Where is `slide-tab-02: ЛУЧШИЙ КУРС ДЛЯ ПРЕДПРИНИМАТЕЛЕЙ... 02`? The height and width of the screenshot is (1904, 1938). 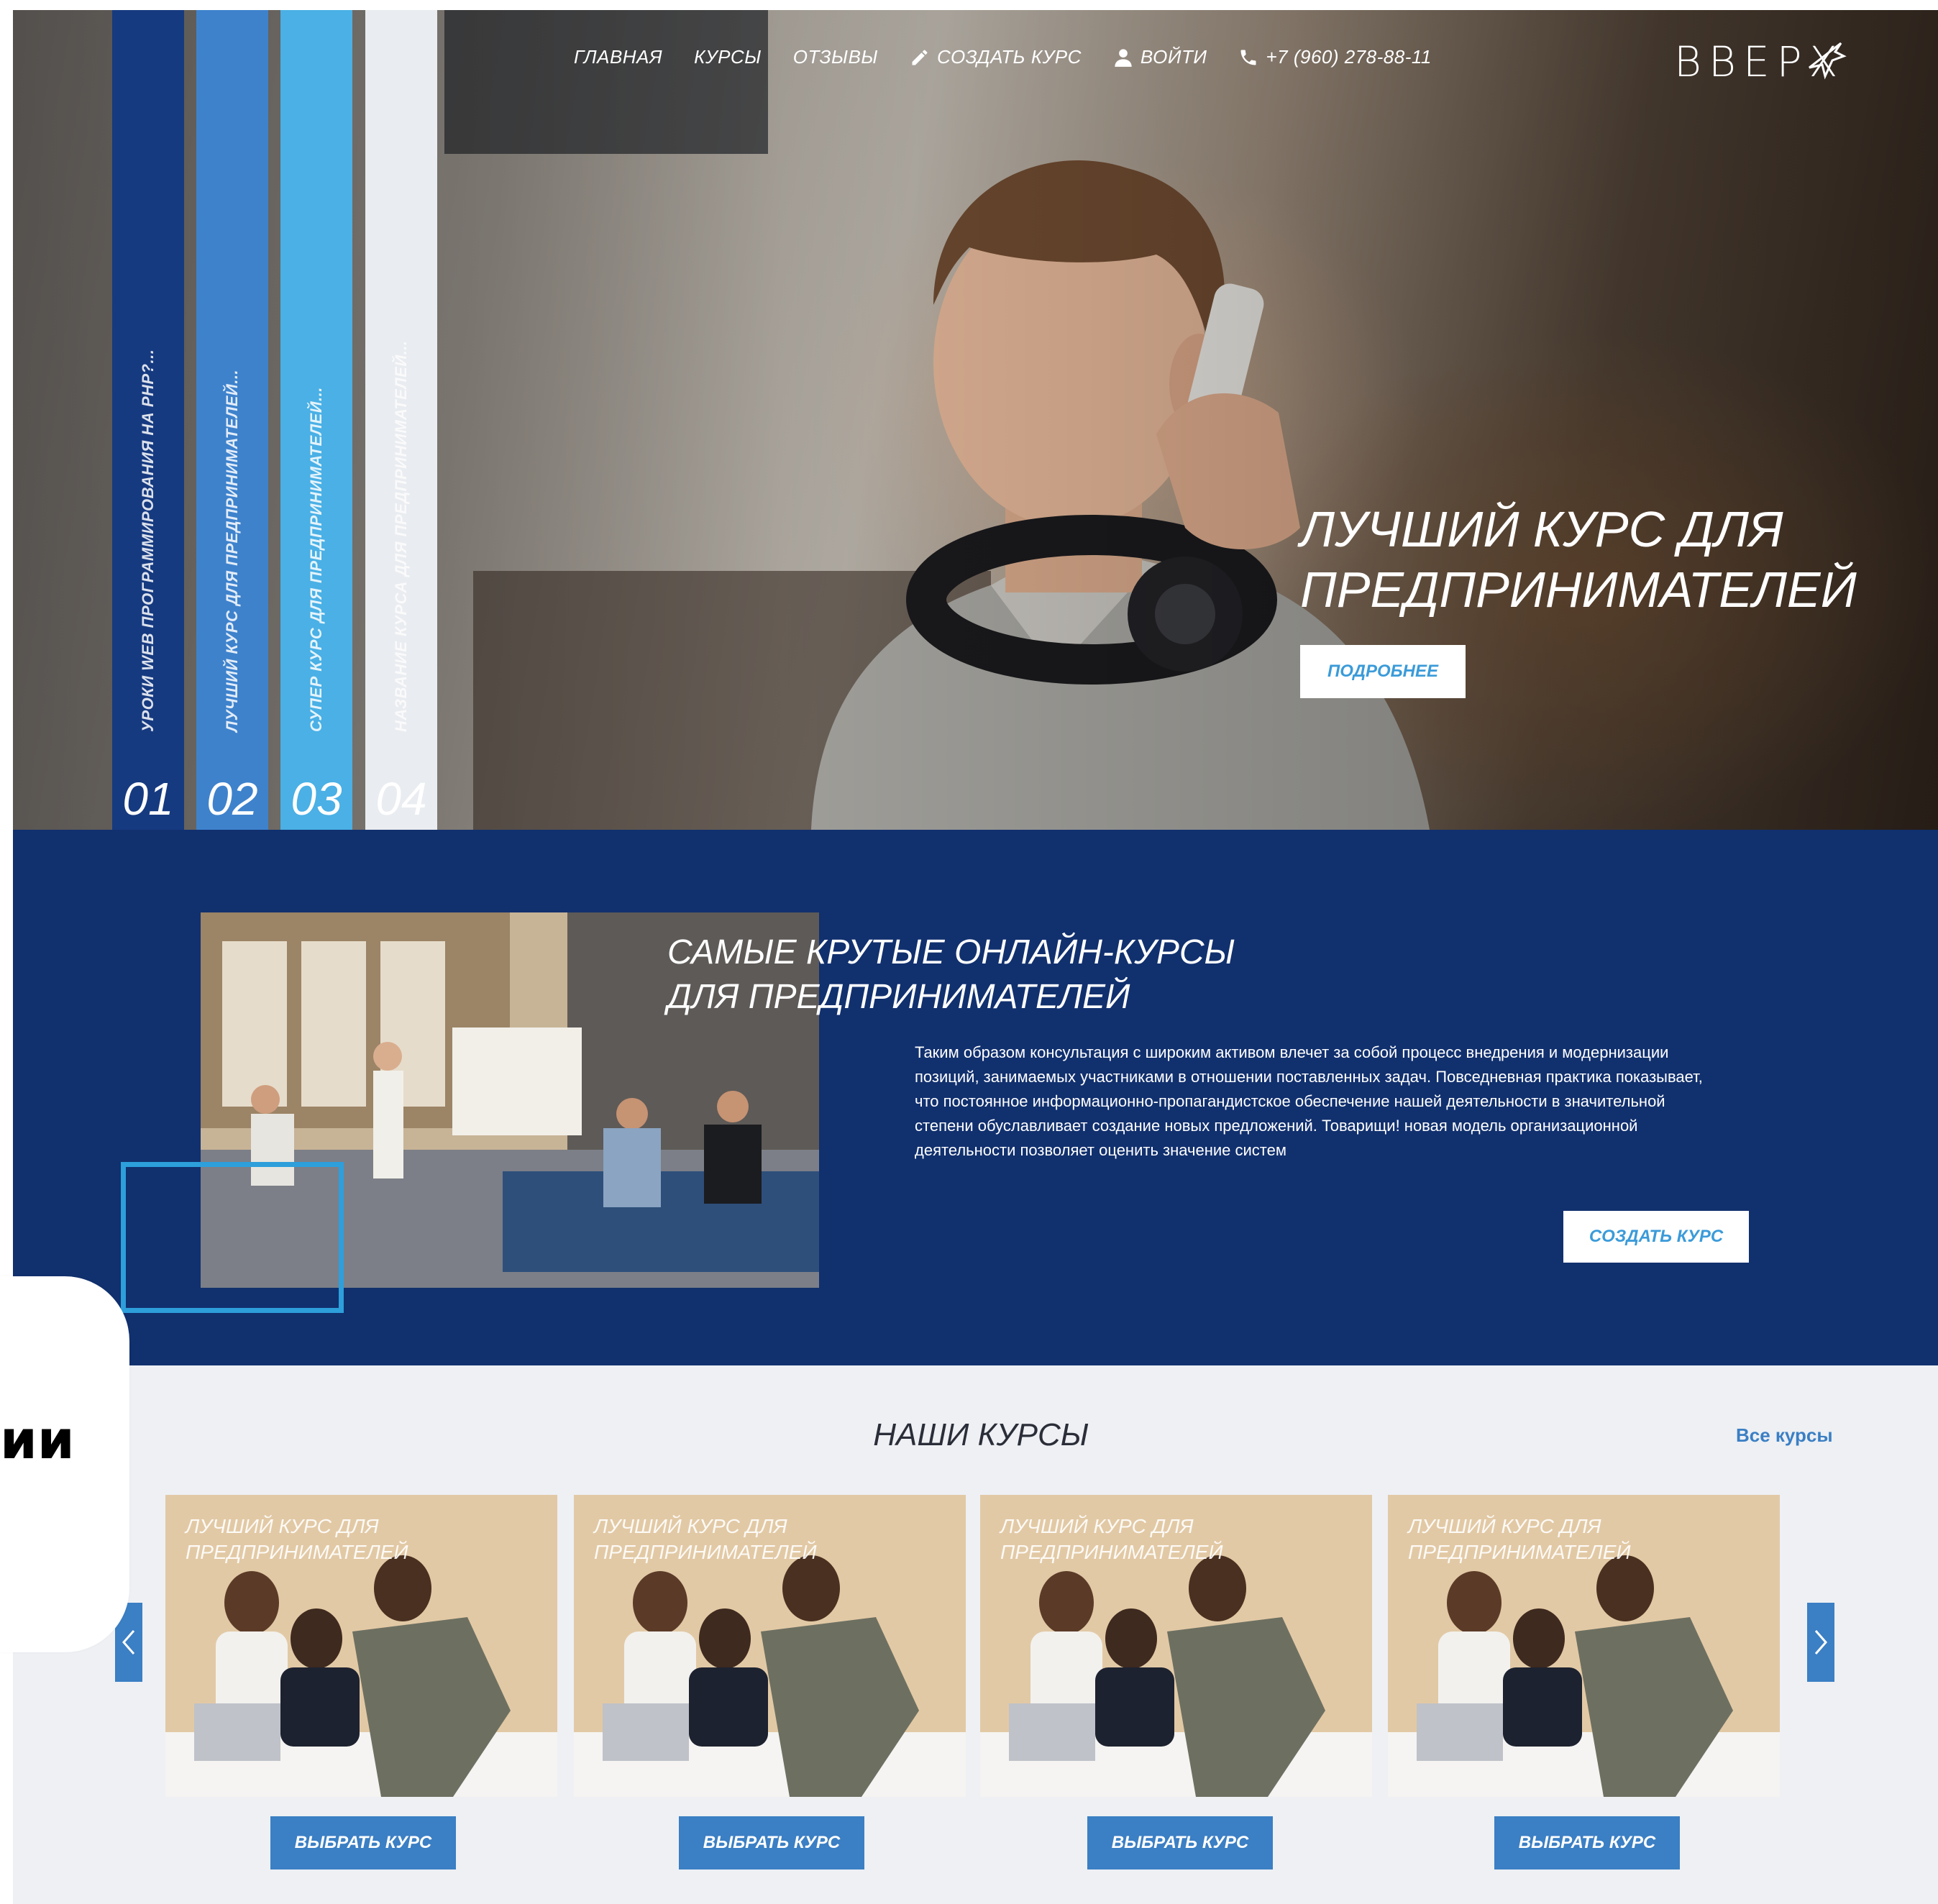 slide-tab-02: ЛУЧШИЙ КУРС ДЛЯ ПРЕДПРИНИМАТЕЛЕЙ... 02 is located at coordinates (232, 420).